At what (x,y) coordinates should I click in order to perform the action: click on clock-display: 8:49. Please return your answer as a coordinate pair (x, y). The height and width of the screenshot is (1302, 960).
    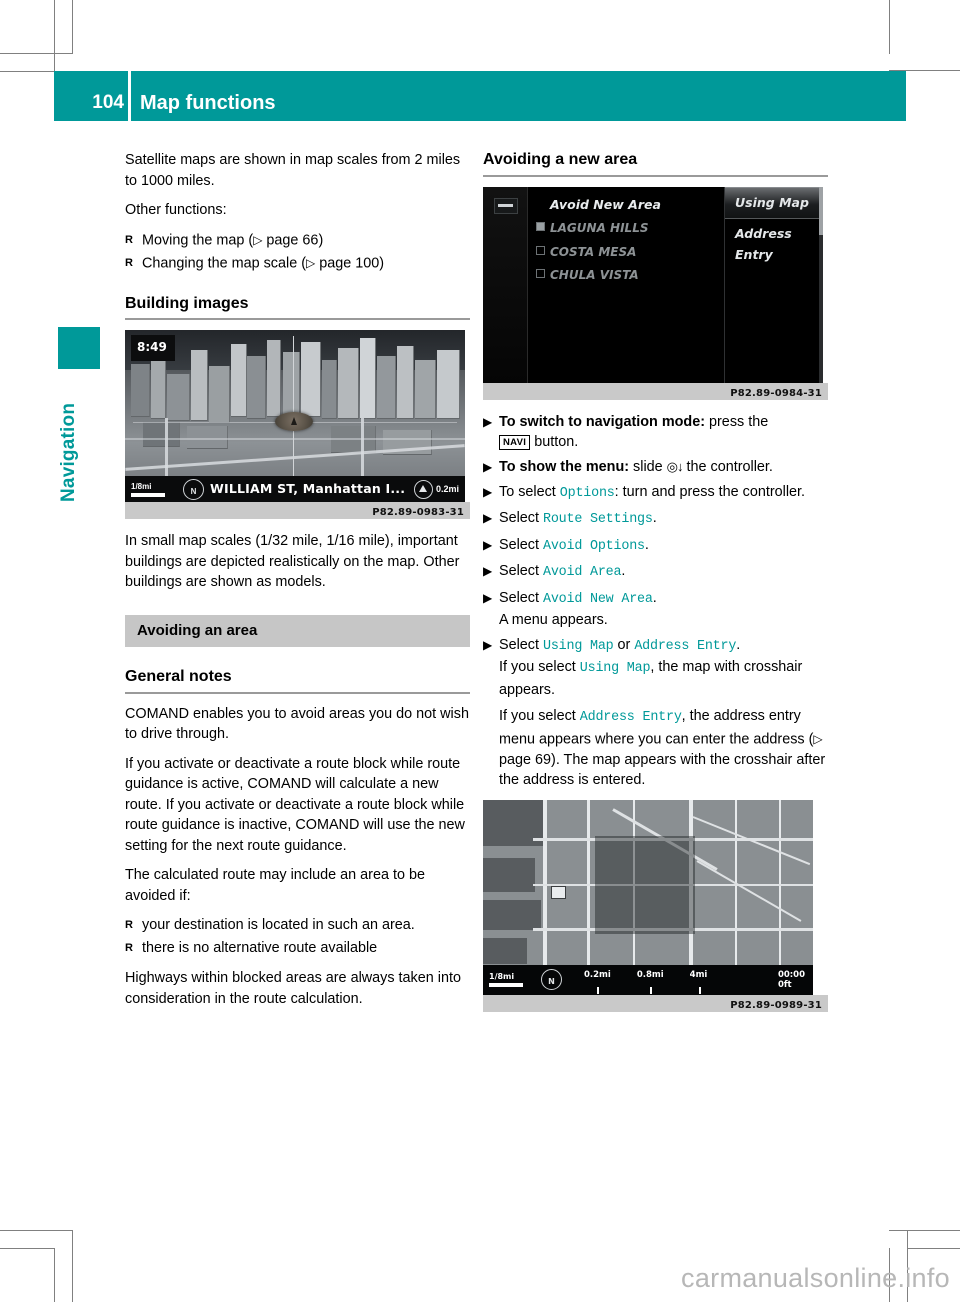
    Looking at the image, I should click on (153, 348).